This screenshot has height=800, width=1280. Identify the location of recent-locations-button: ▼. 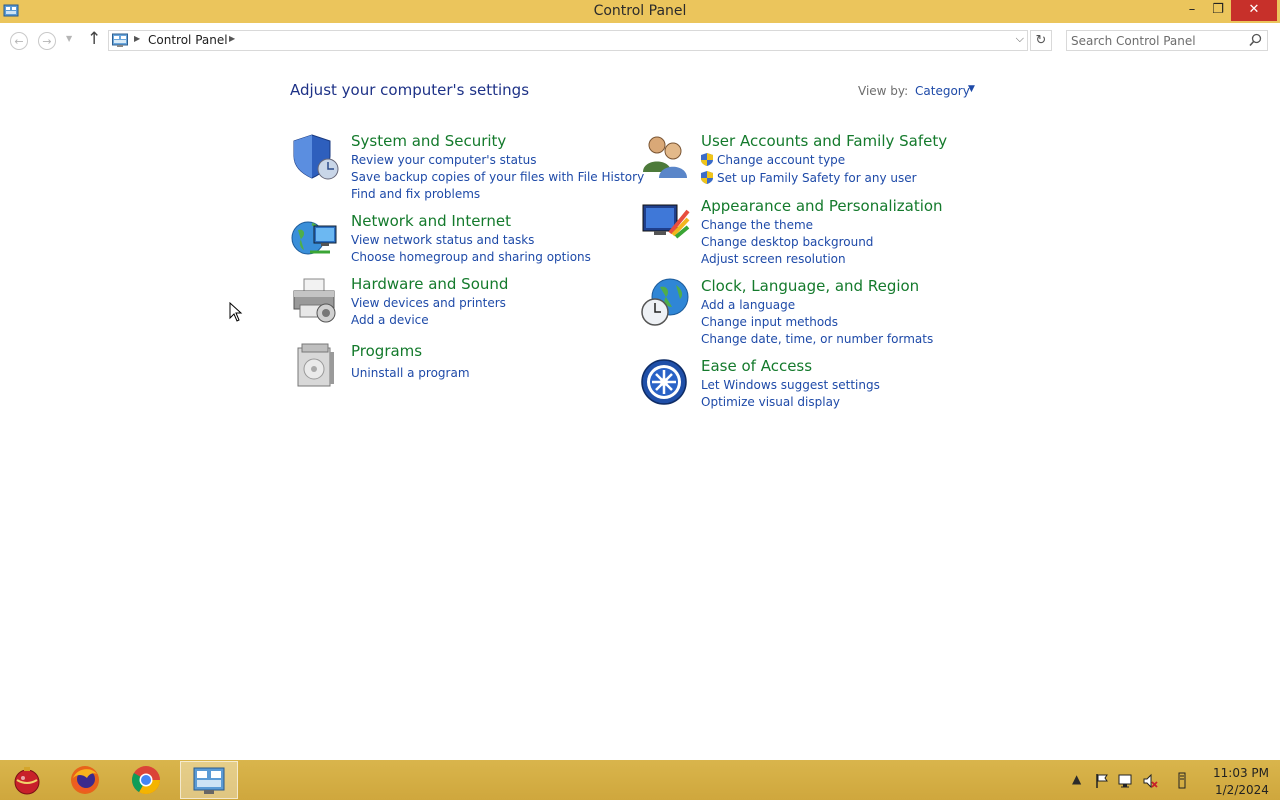
(69, 38).